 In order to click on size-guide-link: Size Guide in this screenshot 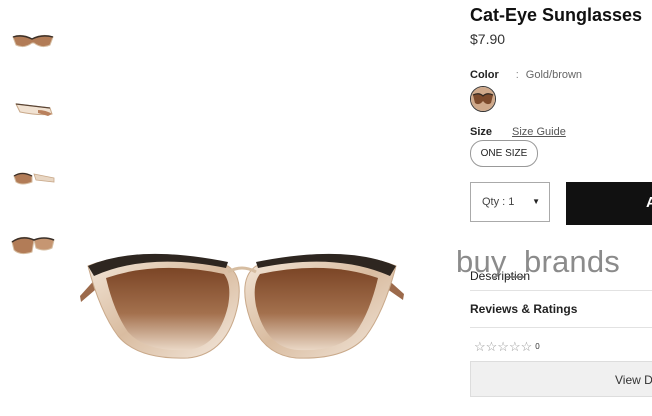, I will do `click(539, 132)`.